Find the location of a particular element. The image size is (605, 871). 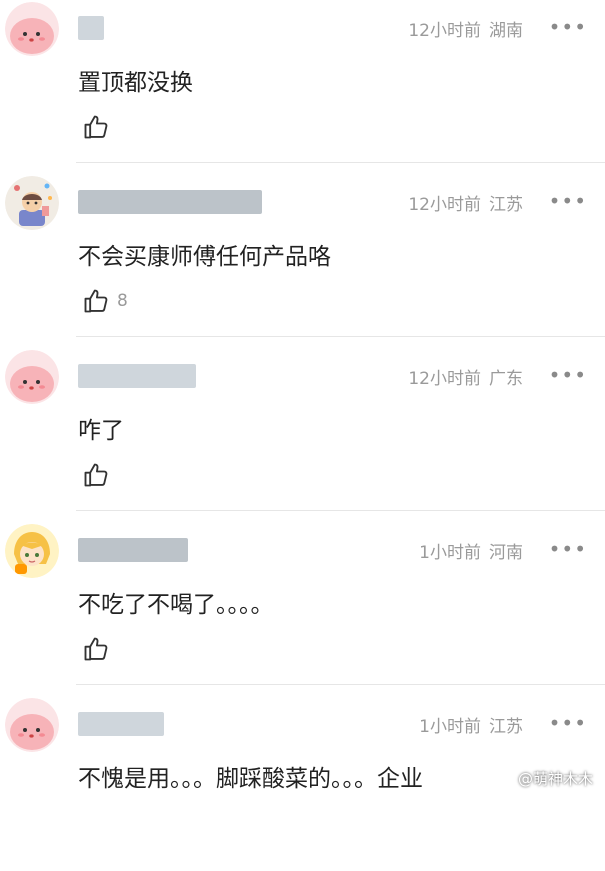

comment-text: 不会买康师傅任何产品咯 is located at coordinates (204, 257).